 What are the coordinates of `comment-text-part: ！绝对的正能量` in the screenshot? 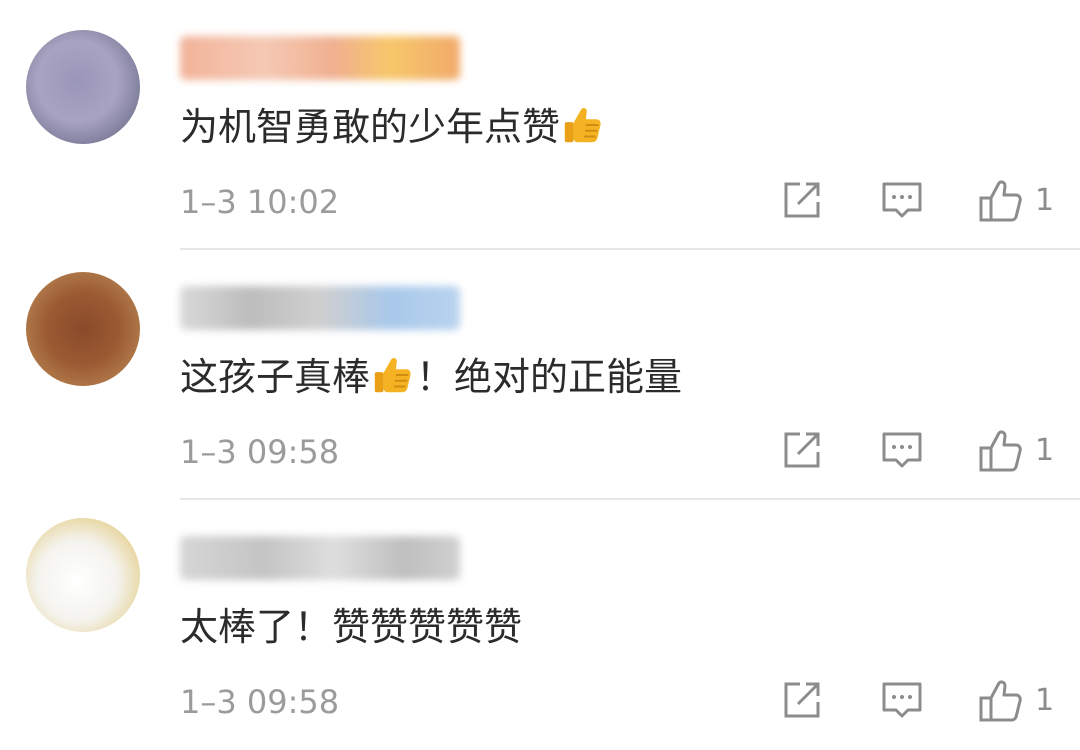 It's located at (549, 377).